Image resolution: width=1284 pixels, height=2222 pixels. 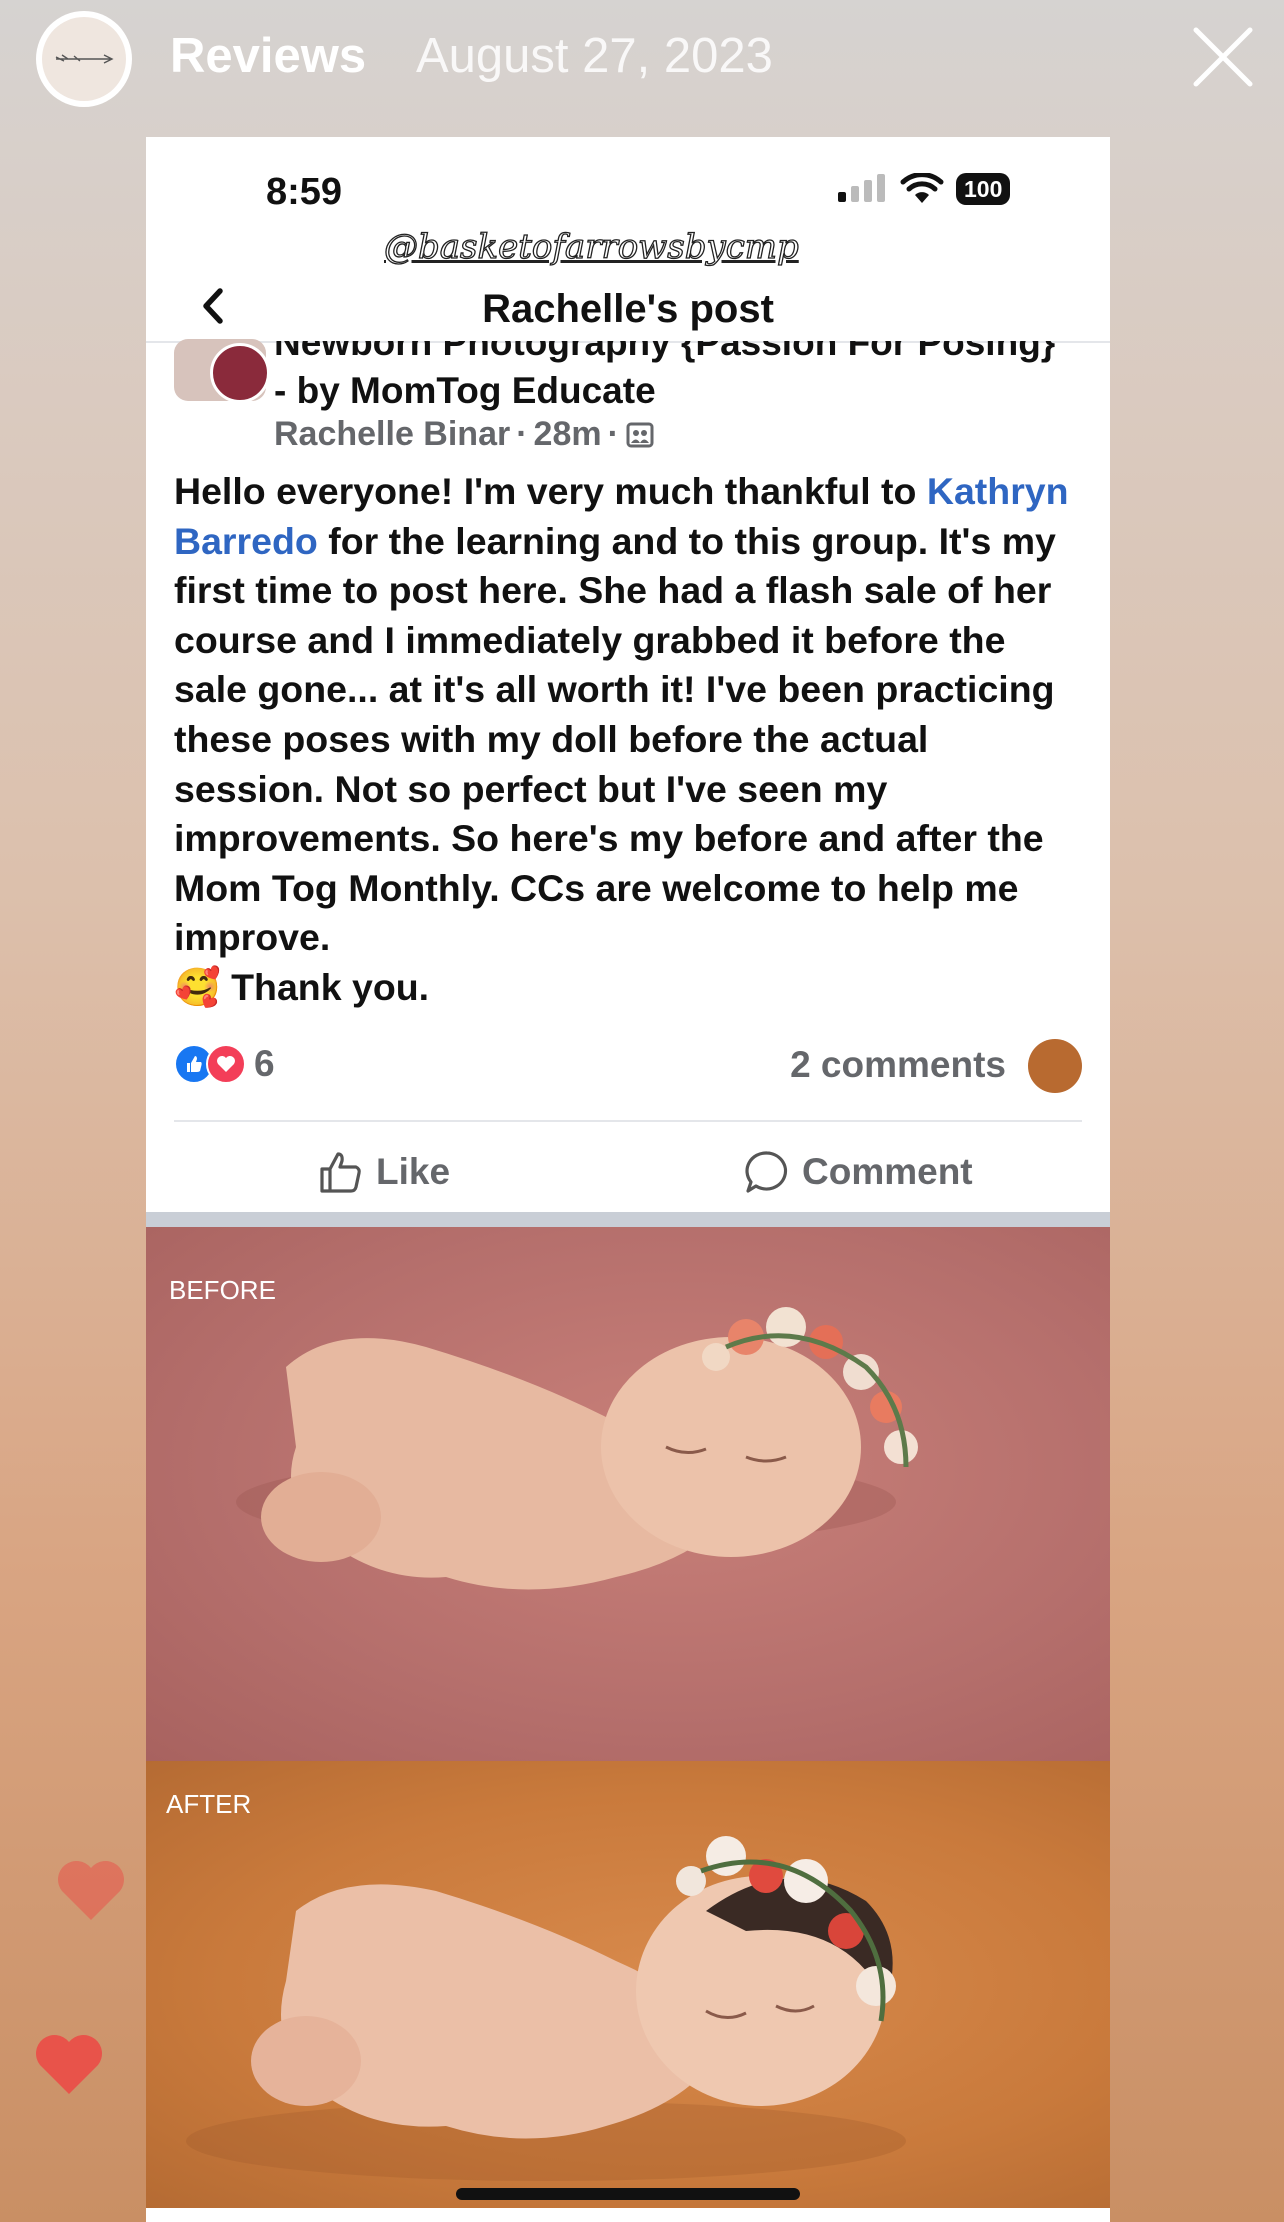 I want to click on before-label: BEFORE, so click(x=222, y=1290).